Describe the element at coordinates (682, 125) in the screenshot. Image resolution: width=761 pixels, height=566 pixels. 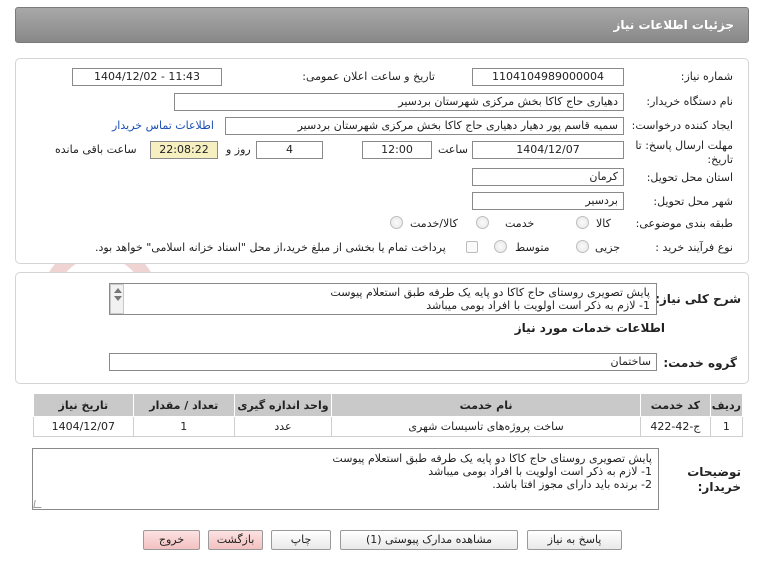
I see `requester-label: ایجاد کننده درخواست:` at that location.